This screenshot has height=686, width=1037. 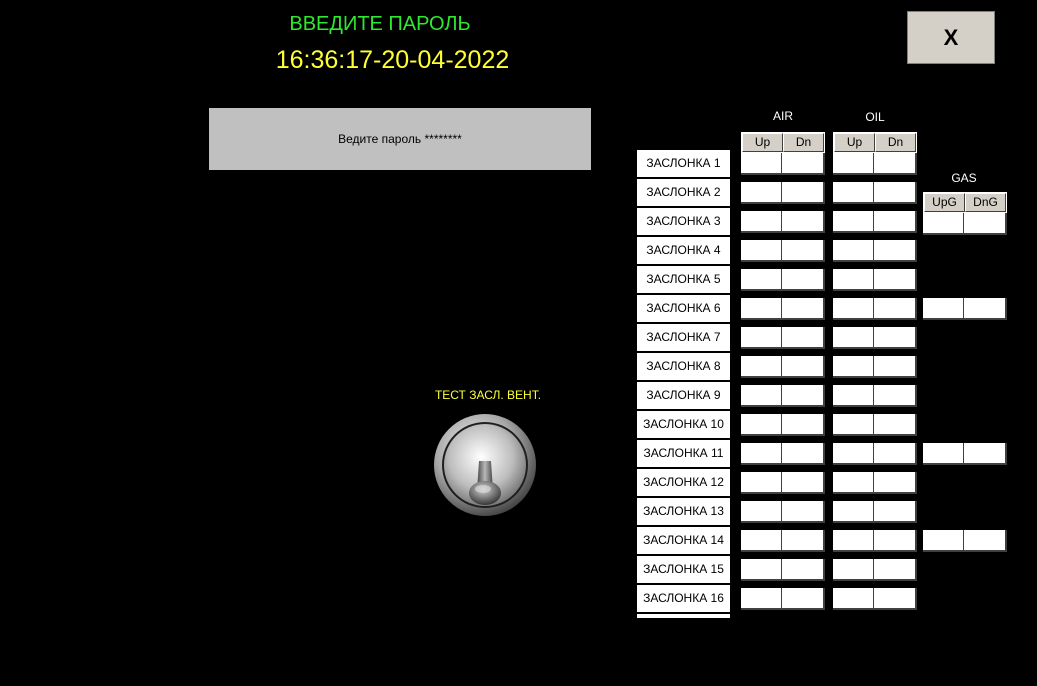 What do you see at coordinates (400, 139) in the screenshot?
I see `password-field: Ведите пароль ********` at bounding box center [400, 139].